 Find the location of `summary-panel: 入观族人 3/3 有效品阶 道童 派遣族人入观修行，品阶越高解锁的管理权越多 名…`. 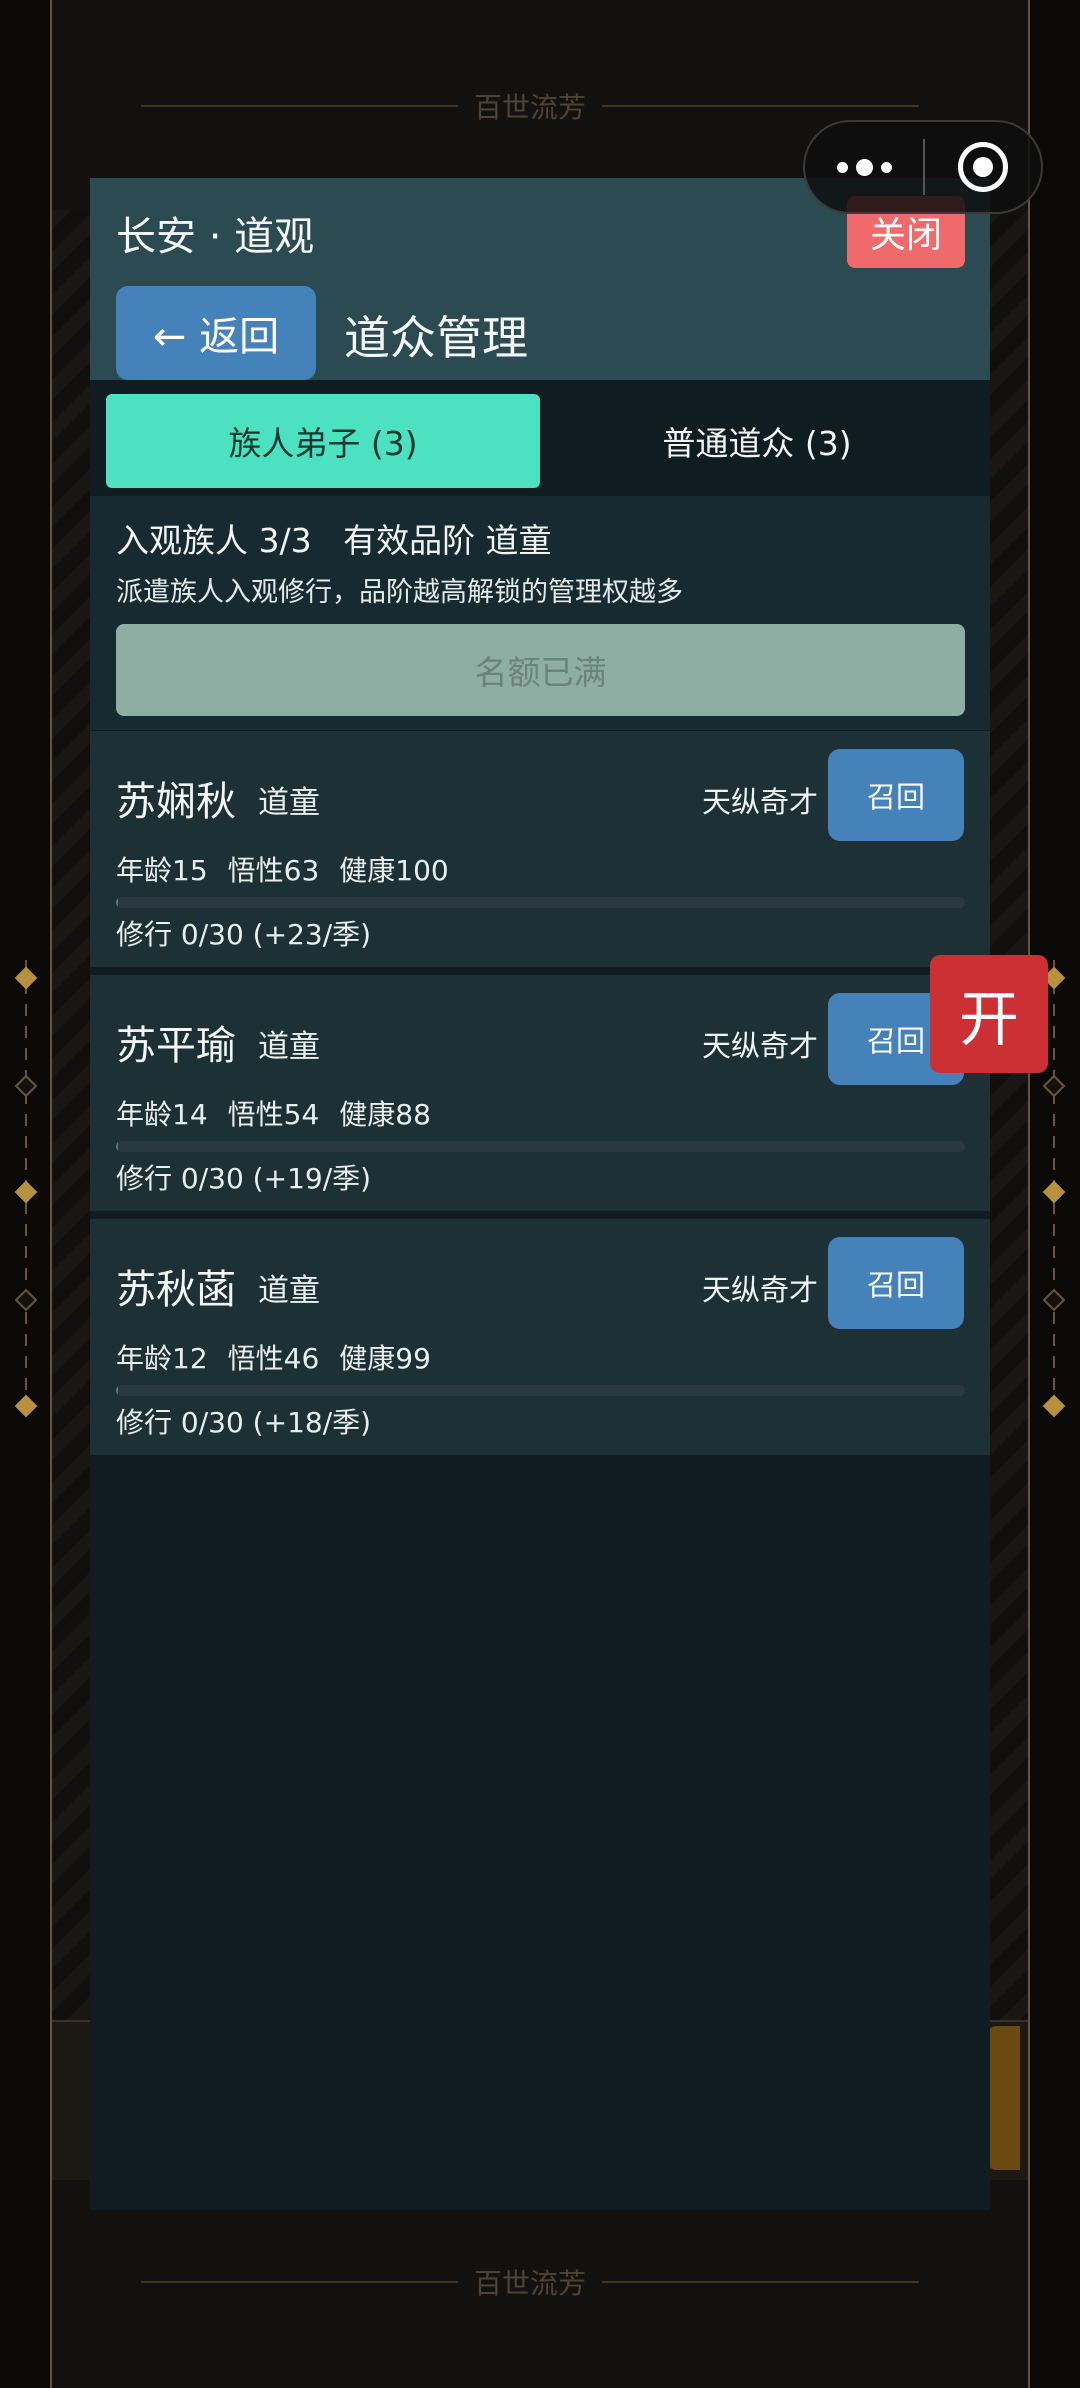

summary-panel: 入观族人 3/3 有效品阶 道童 派遣族人入观修行，品阶越高解锁的管理权越多 名… is located at coordinates (540, 613).